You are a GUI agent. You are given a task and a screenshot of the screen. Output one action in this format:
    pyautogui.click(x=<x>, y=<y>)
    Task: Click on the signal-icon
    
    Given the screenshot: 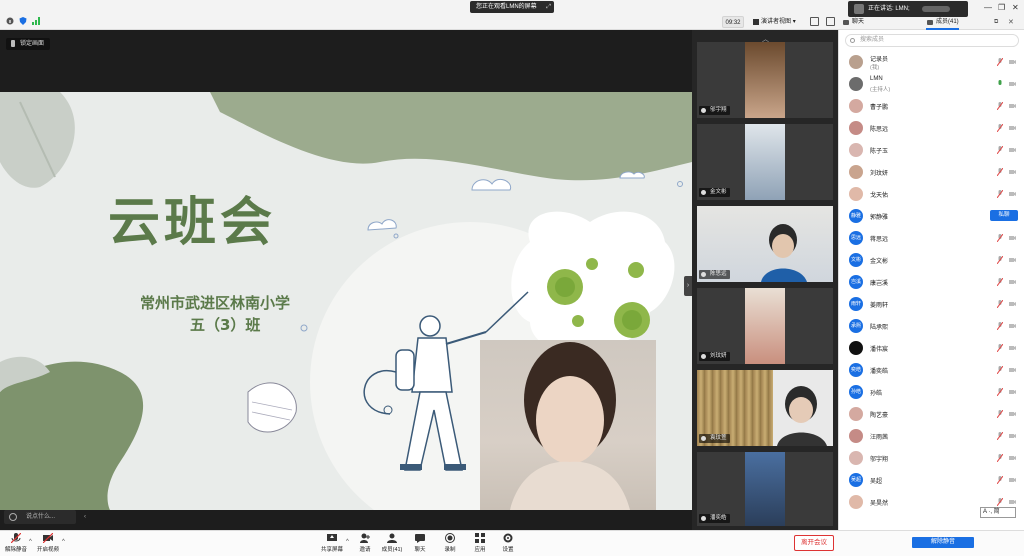 What is the action you would take?
    pyautogui.click(x=36, y=21)
    